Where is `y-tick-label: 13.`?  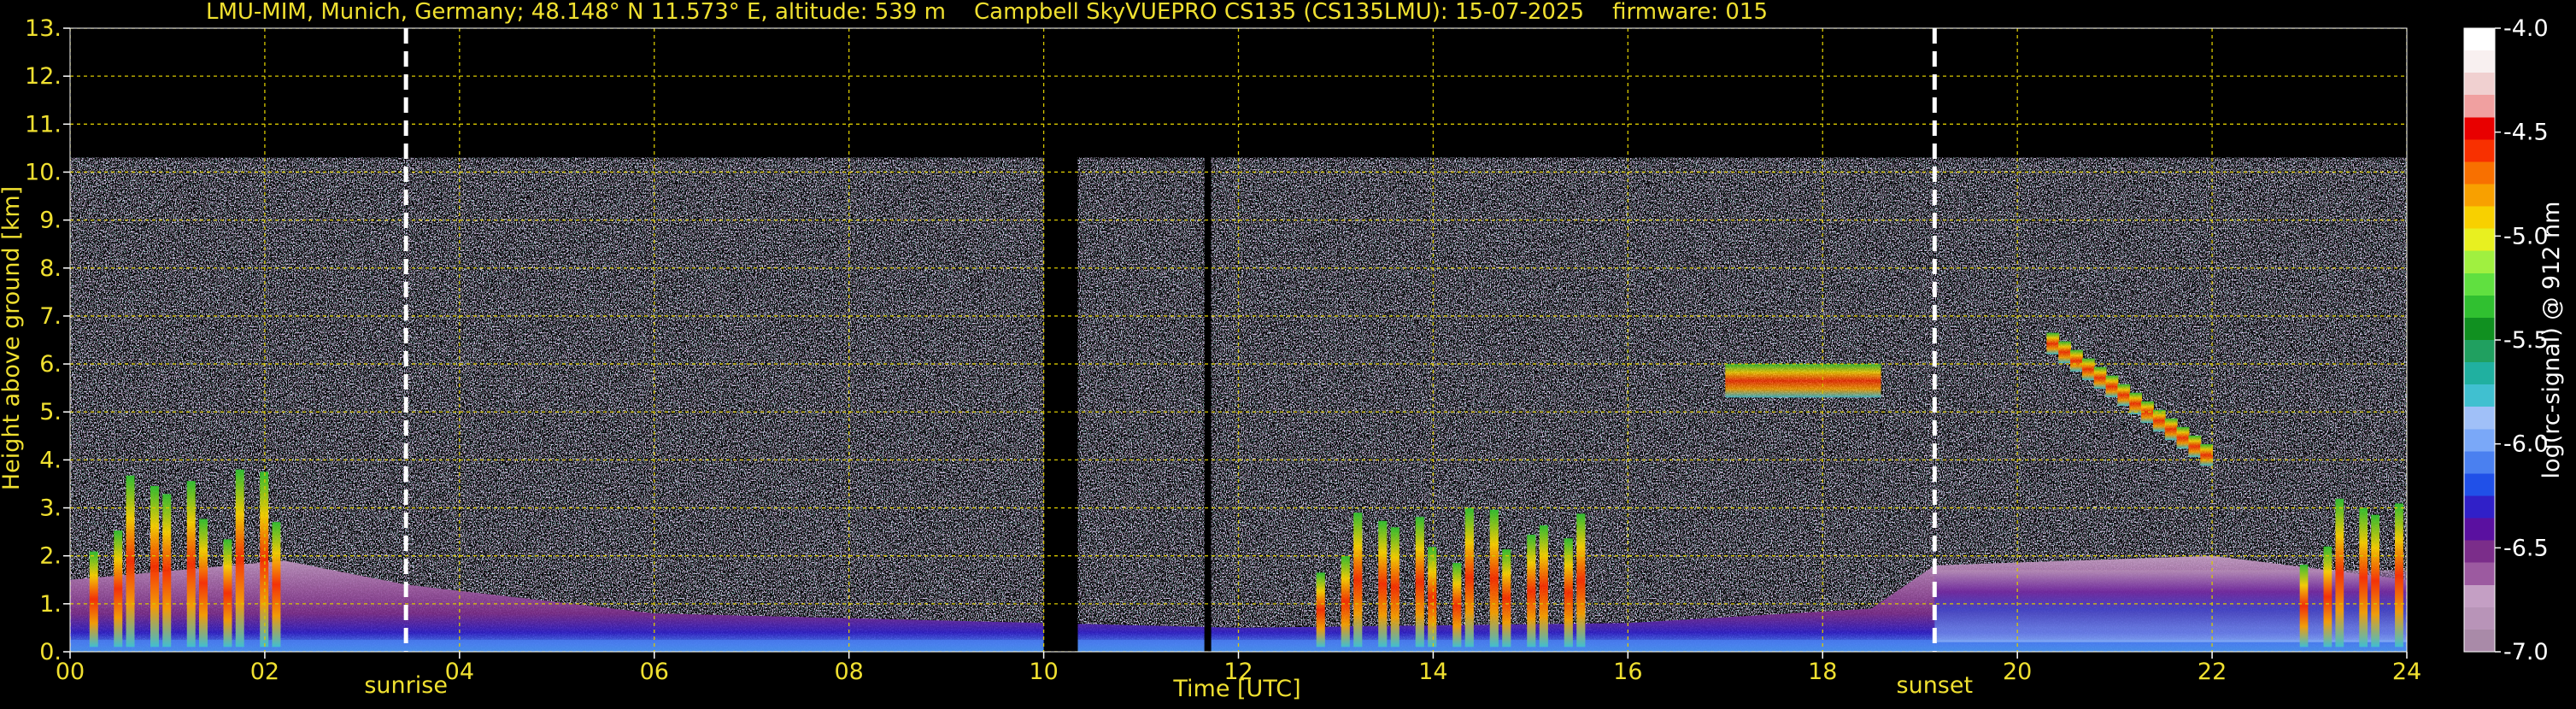 y-tick-label: 13. is located at coordinates (43, 28).